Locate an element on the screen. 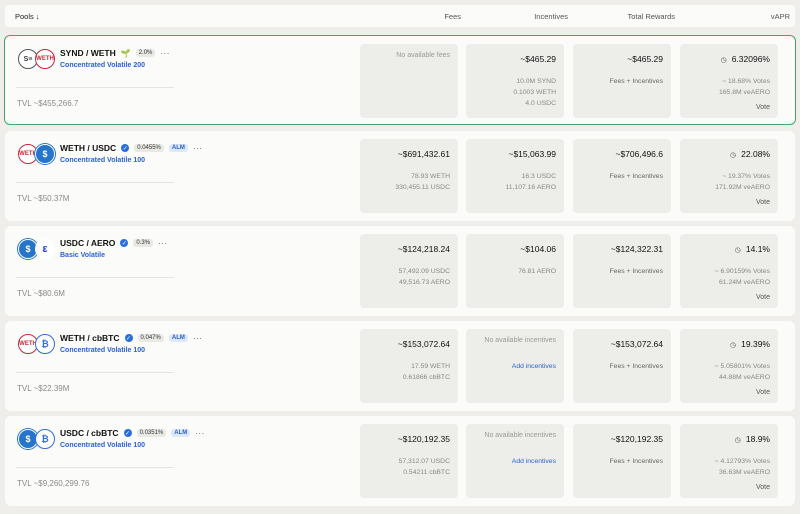  fees-total: ~$153,072.64 is located at coordinates (423, 344).